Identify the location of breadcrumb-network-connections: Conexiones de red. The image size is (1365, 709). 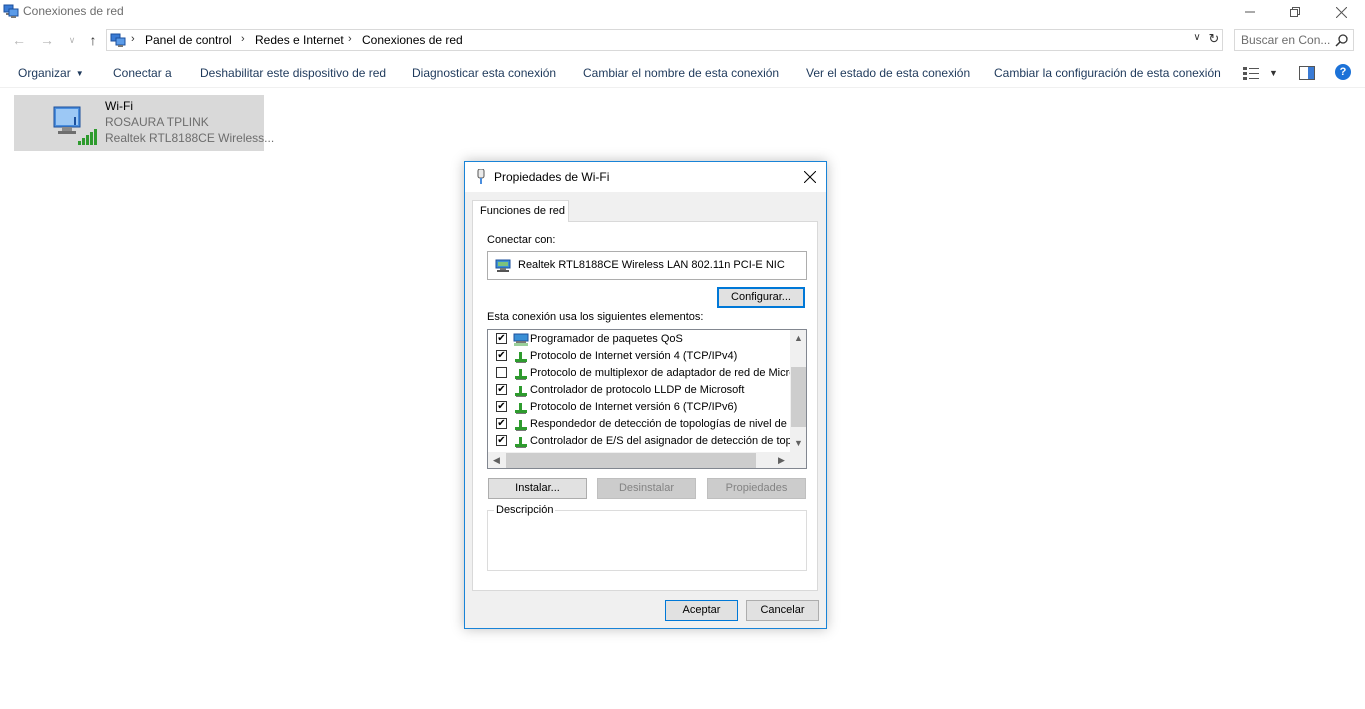
(412, 40).